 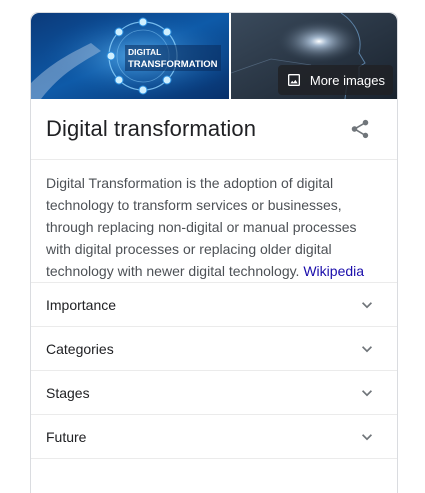 I want to click on digital-transformation-image: DIGITAL TRANSFORMATION, so click(x=130, y=56).